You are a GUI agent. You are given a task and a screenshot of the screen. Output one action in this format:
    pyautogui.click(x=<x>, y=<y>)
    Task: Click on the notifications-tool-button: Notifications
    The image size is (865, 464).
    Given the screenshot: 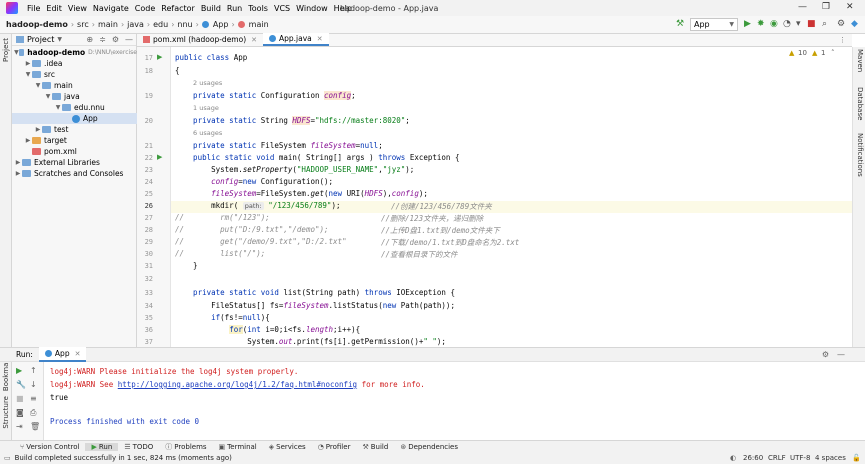 What is the action you would take?
    pyautogui.click(x=860, y=155)
    